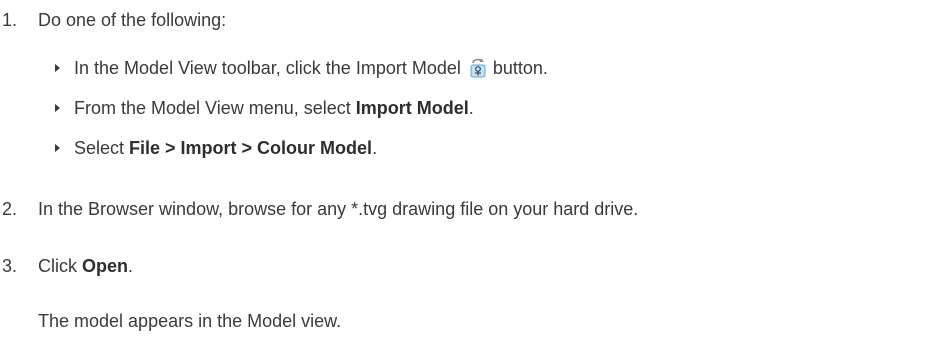  What do you see at coordinates (412, 108) in the screenshot?
I see `menu-item-import-model: Import Model` at bounding box center [412, 108].